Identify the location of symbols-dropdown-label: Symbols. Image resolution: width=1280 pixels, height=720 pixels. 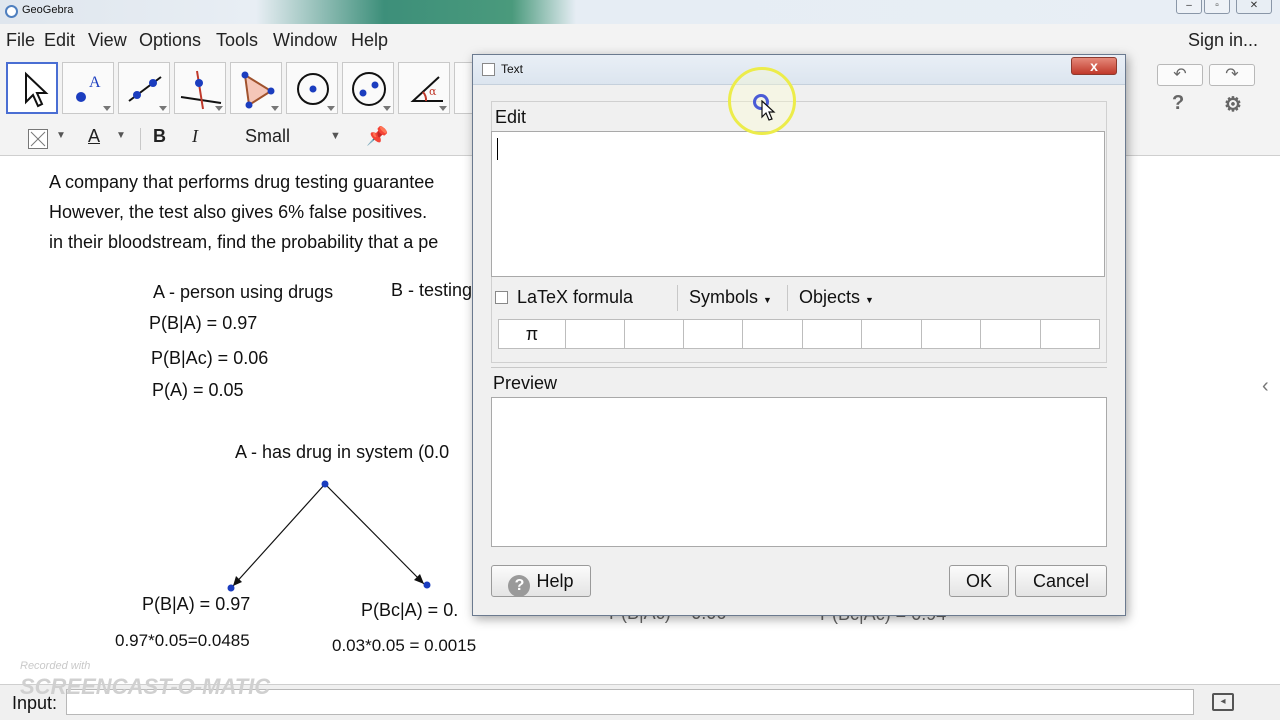
(724, 297).